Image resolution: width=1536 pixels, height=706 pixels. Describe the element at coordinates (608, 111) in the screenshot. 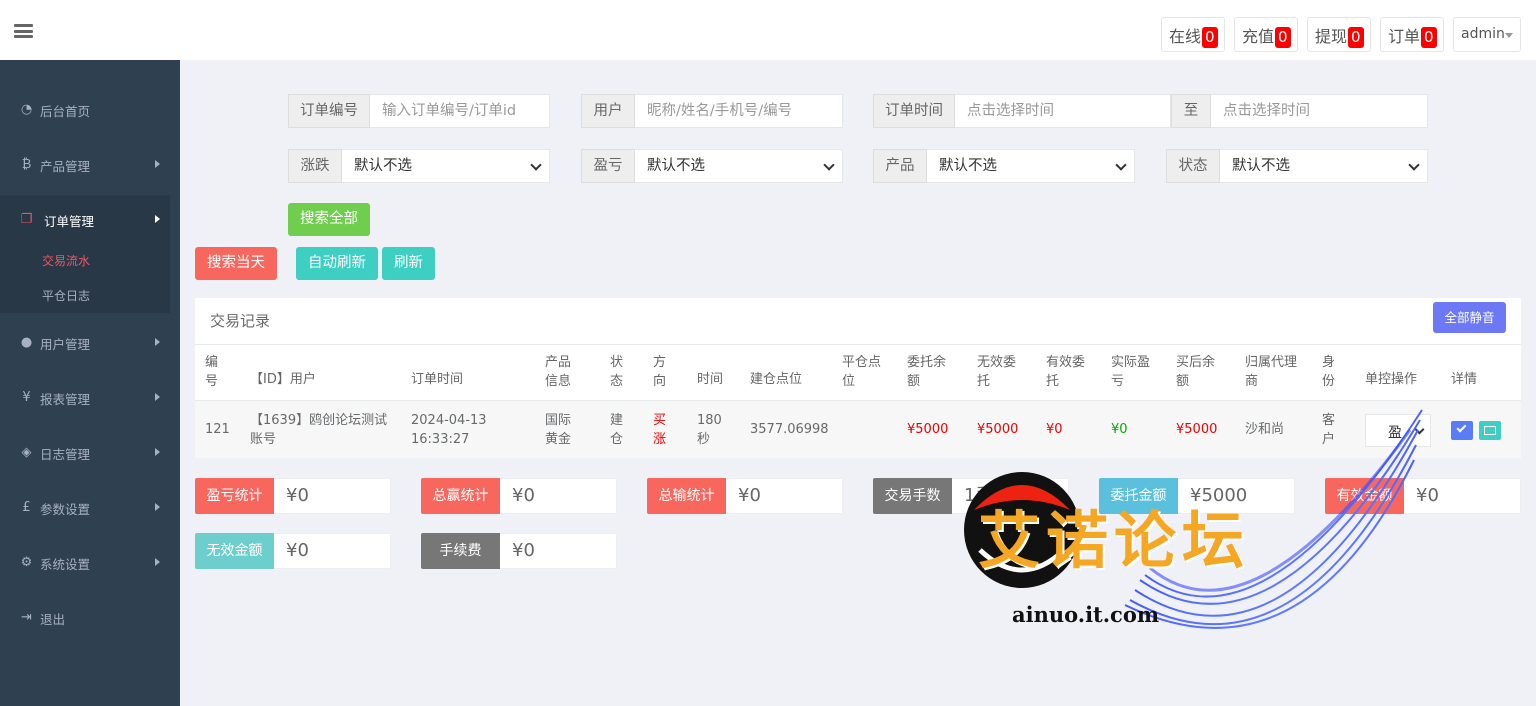

I see `filter-label: 用户` at that location.